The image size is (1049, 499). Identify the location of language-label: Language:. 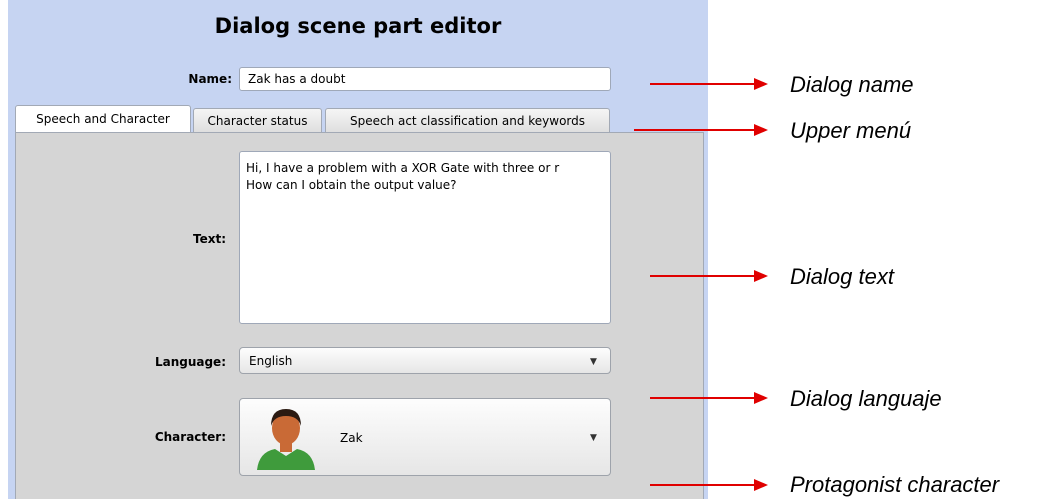
(190, 362).